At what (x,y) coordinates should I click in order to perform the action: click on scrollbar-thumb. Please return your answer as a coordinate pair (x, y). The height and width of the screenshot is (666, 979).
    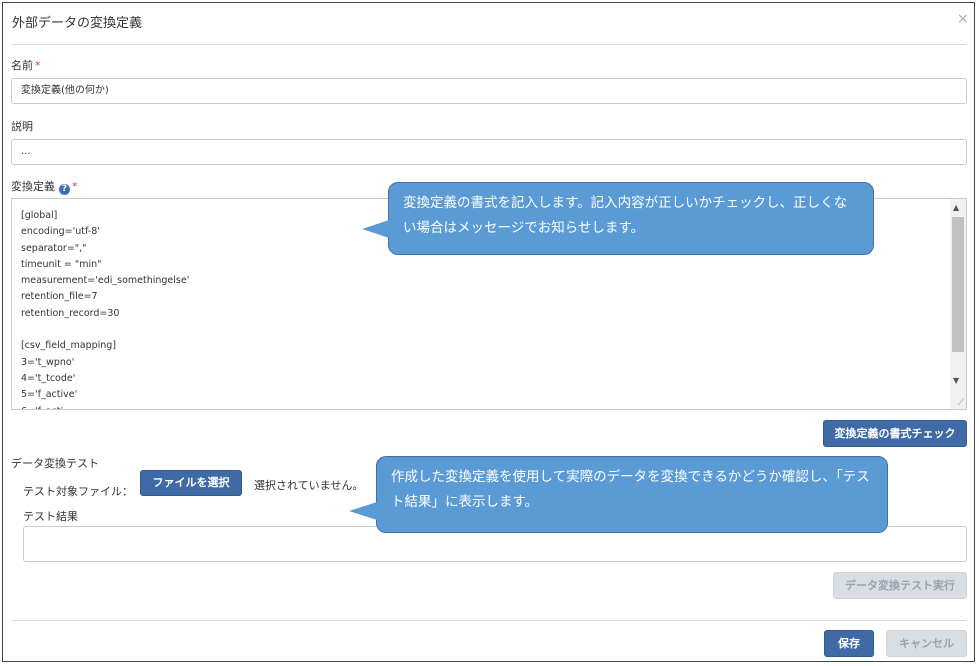
    Looking at the image, I should click on (958, 284).